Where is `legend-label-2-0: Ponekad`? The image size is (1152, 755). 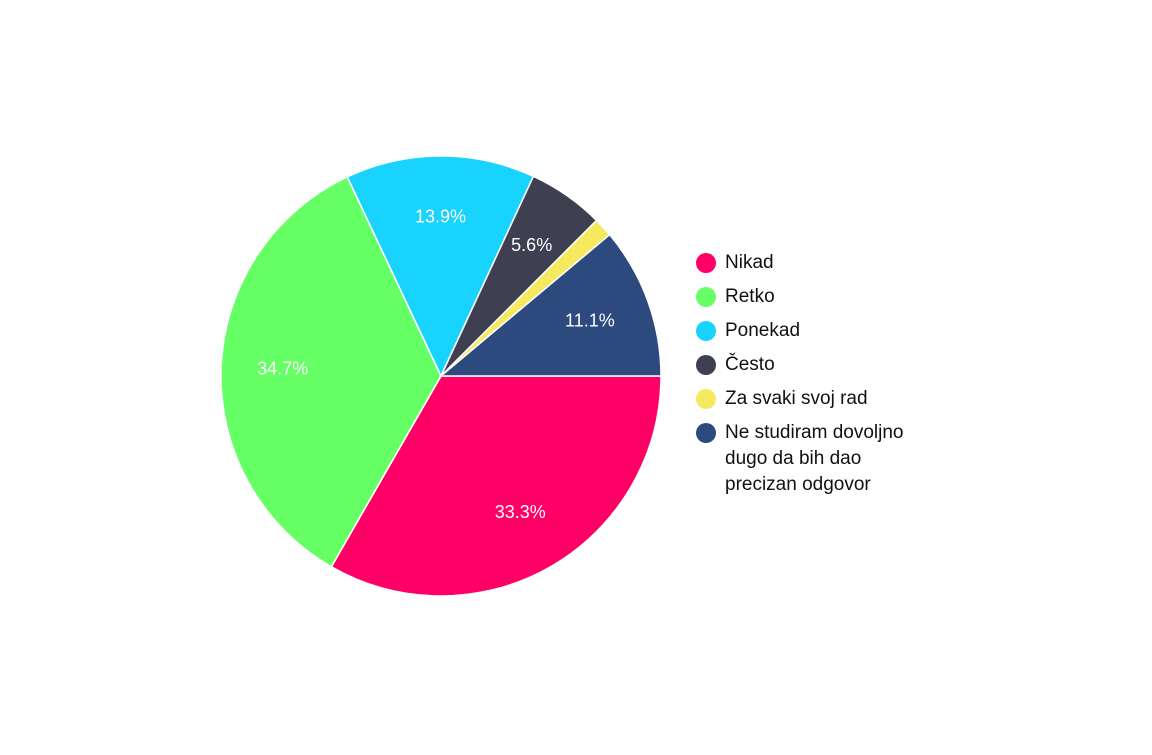 legend-label-2-0: Ponekad is located at coordinates (762, 330).